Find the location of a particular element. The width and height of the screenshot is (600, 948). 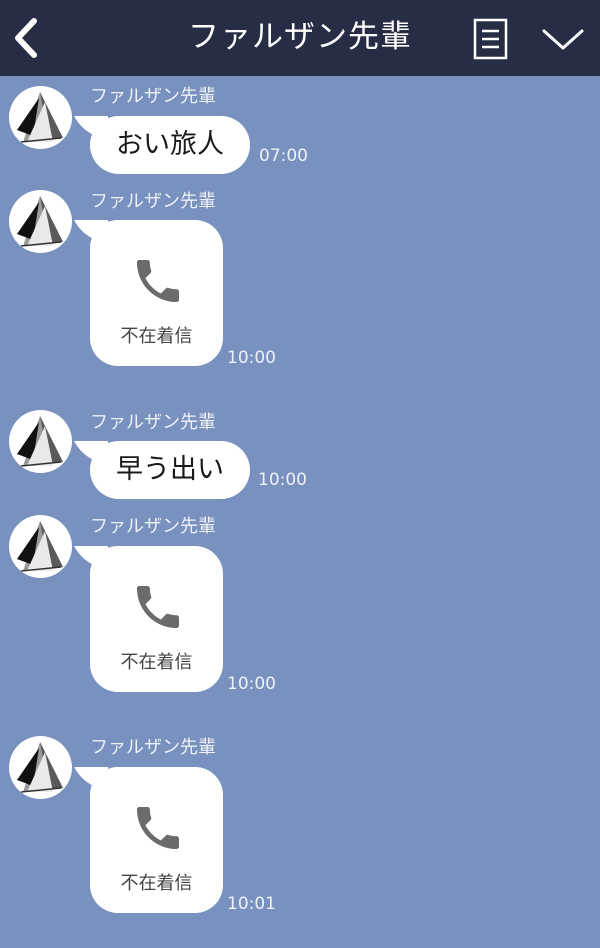

message-time: 07:00 is located at coordinates (283, 156).